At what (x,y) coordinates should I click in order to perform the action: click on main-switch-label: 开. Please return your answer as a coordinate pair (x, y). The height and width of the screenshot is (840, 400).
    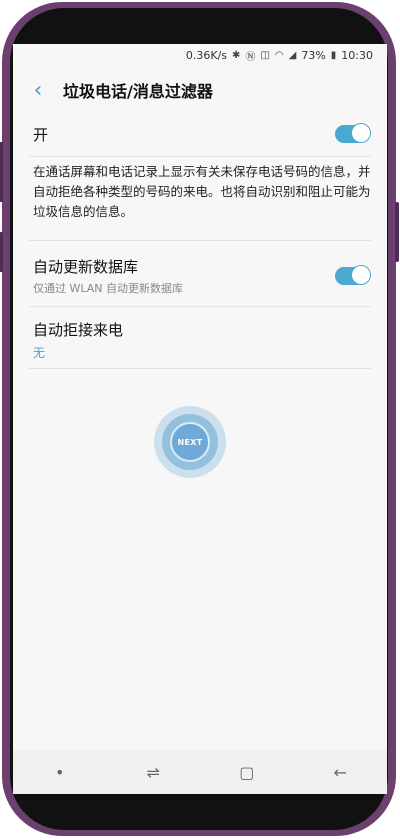
    Looking at the image, I should click on (41, 134).